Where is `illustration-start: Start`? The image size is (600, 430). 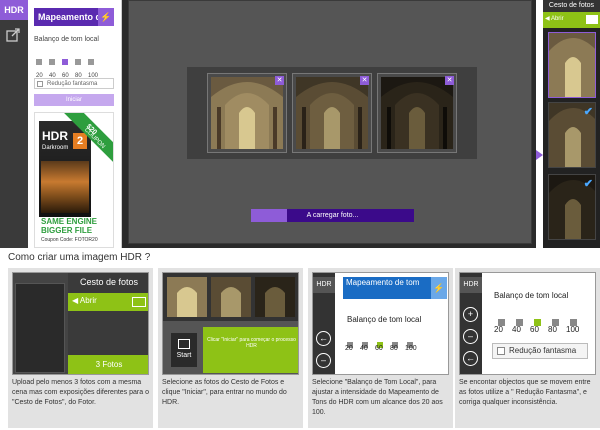 illustration-start: Start is located at coordinates (184, 350).